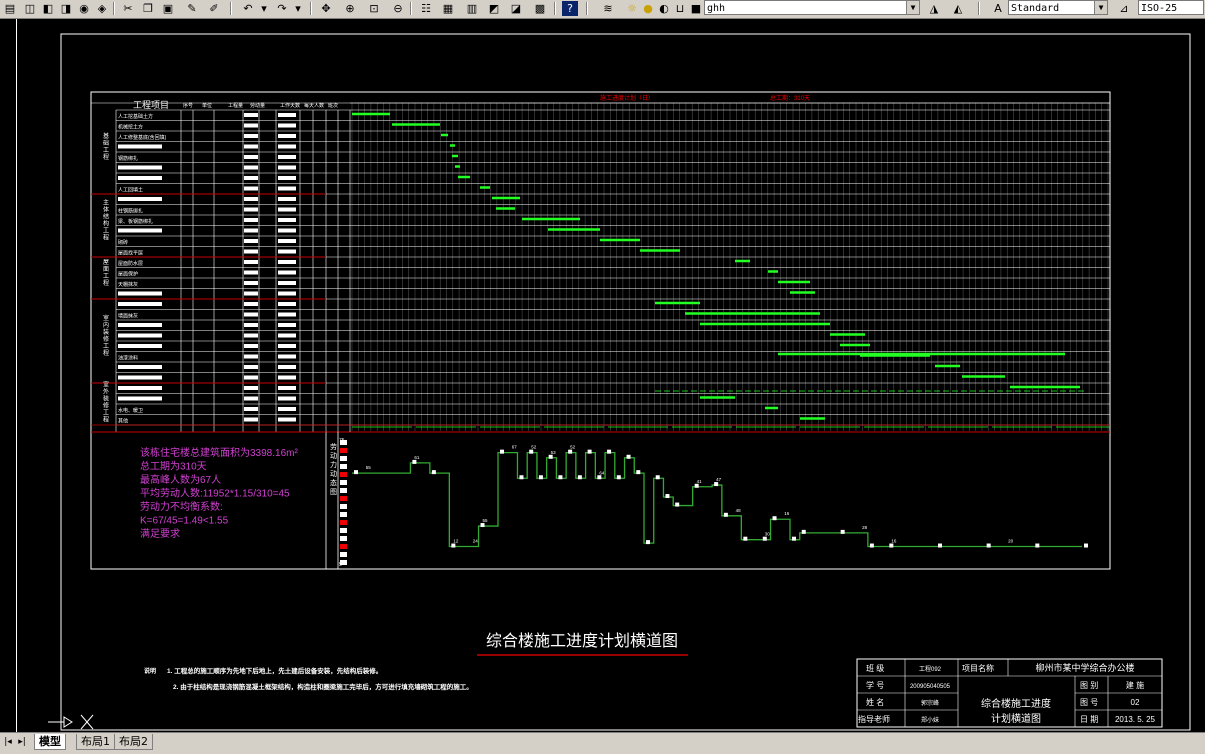 This screenshot has height=754, width=1205. Describe the element at coordinates (326, 8) in the screenshot. I see `pan-icon: ✥` at that location.